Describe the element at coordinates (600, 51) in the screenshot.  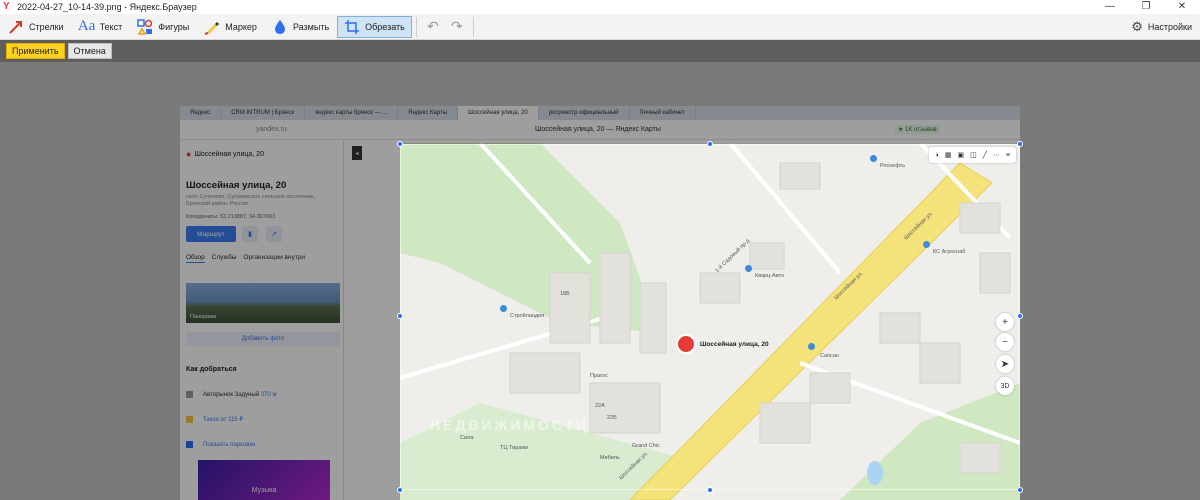
I see `crop-actionbar: Применить Отмена` at that location.